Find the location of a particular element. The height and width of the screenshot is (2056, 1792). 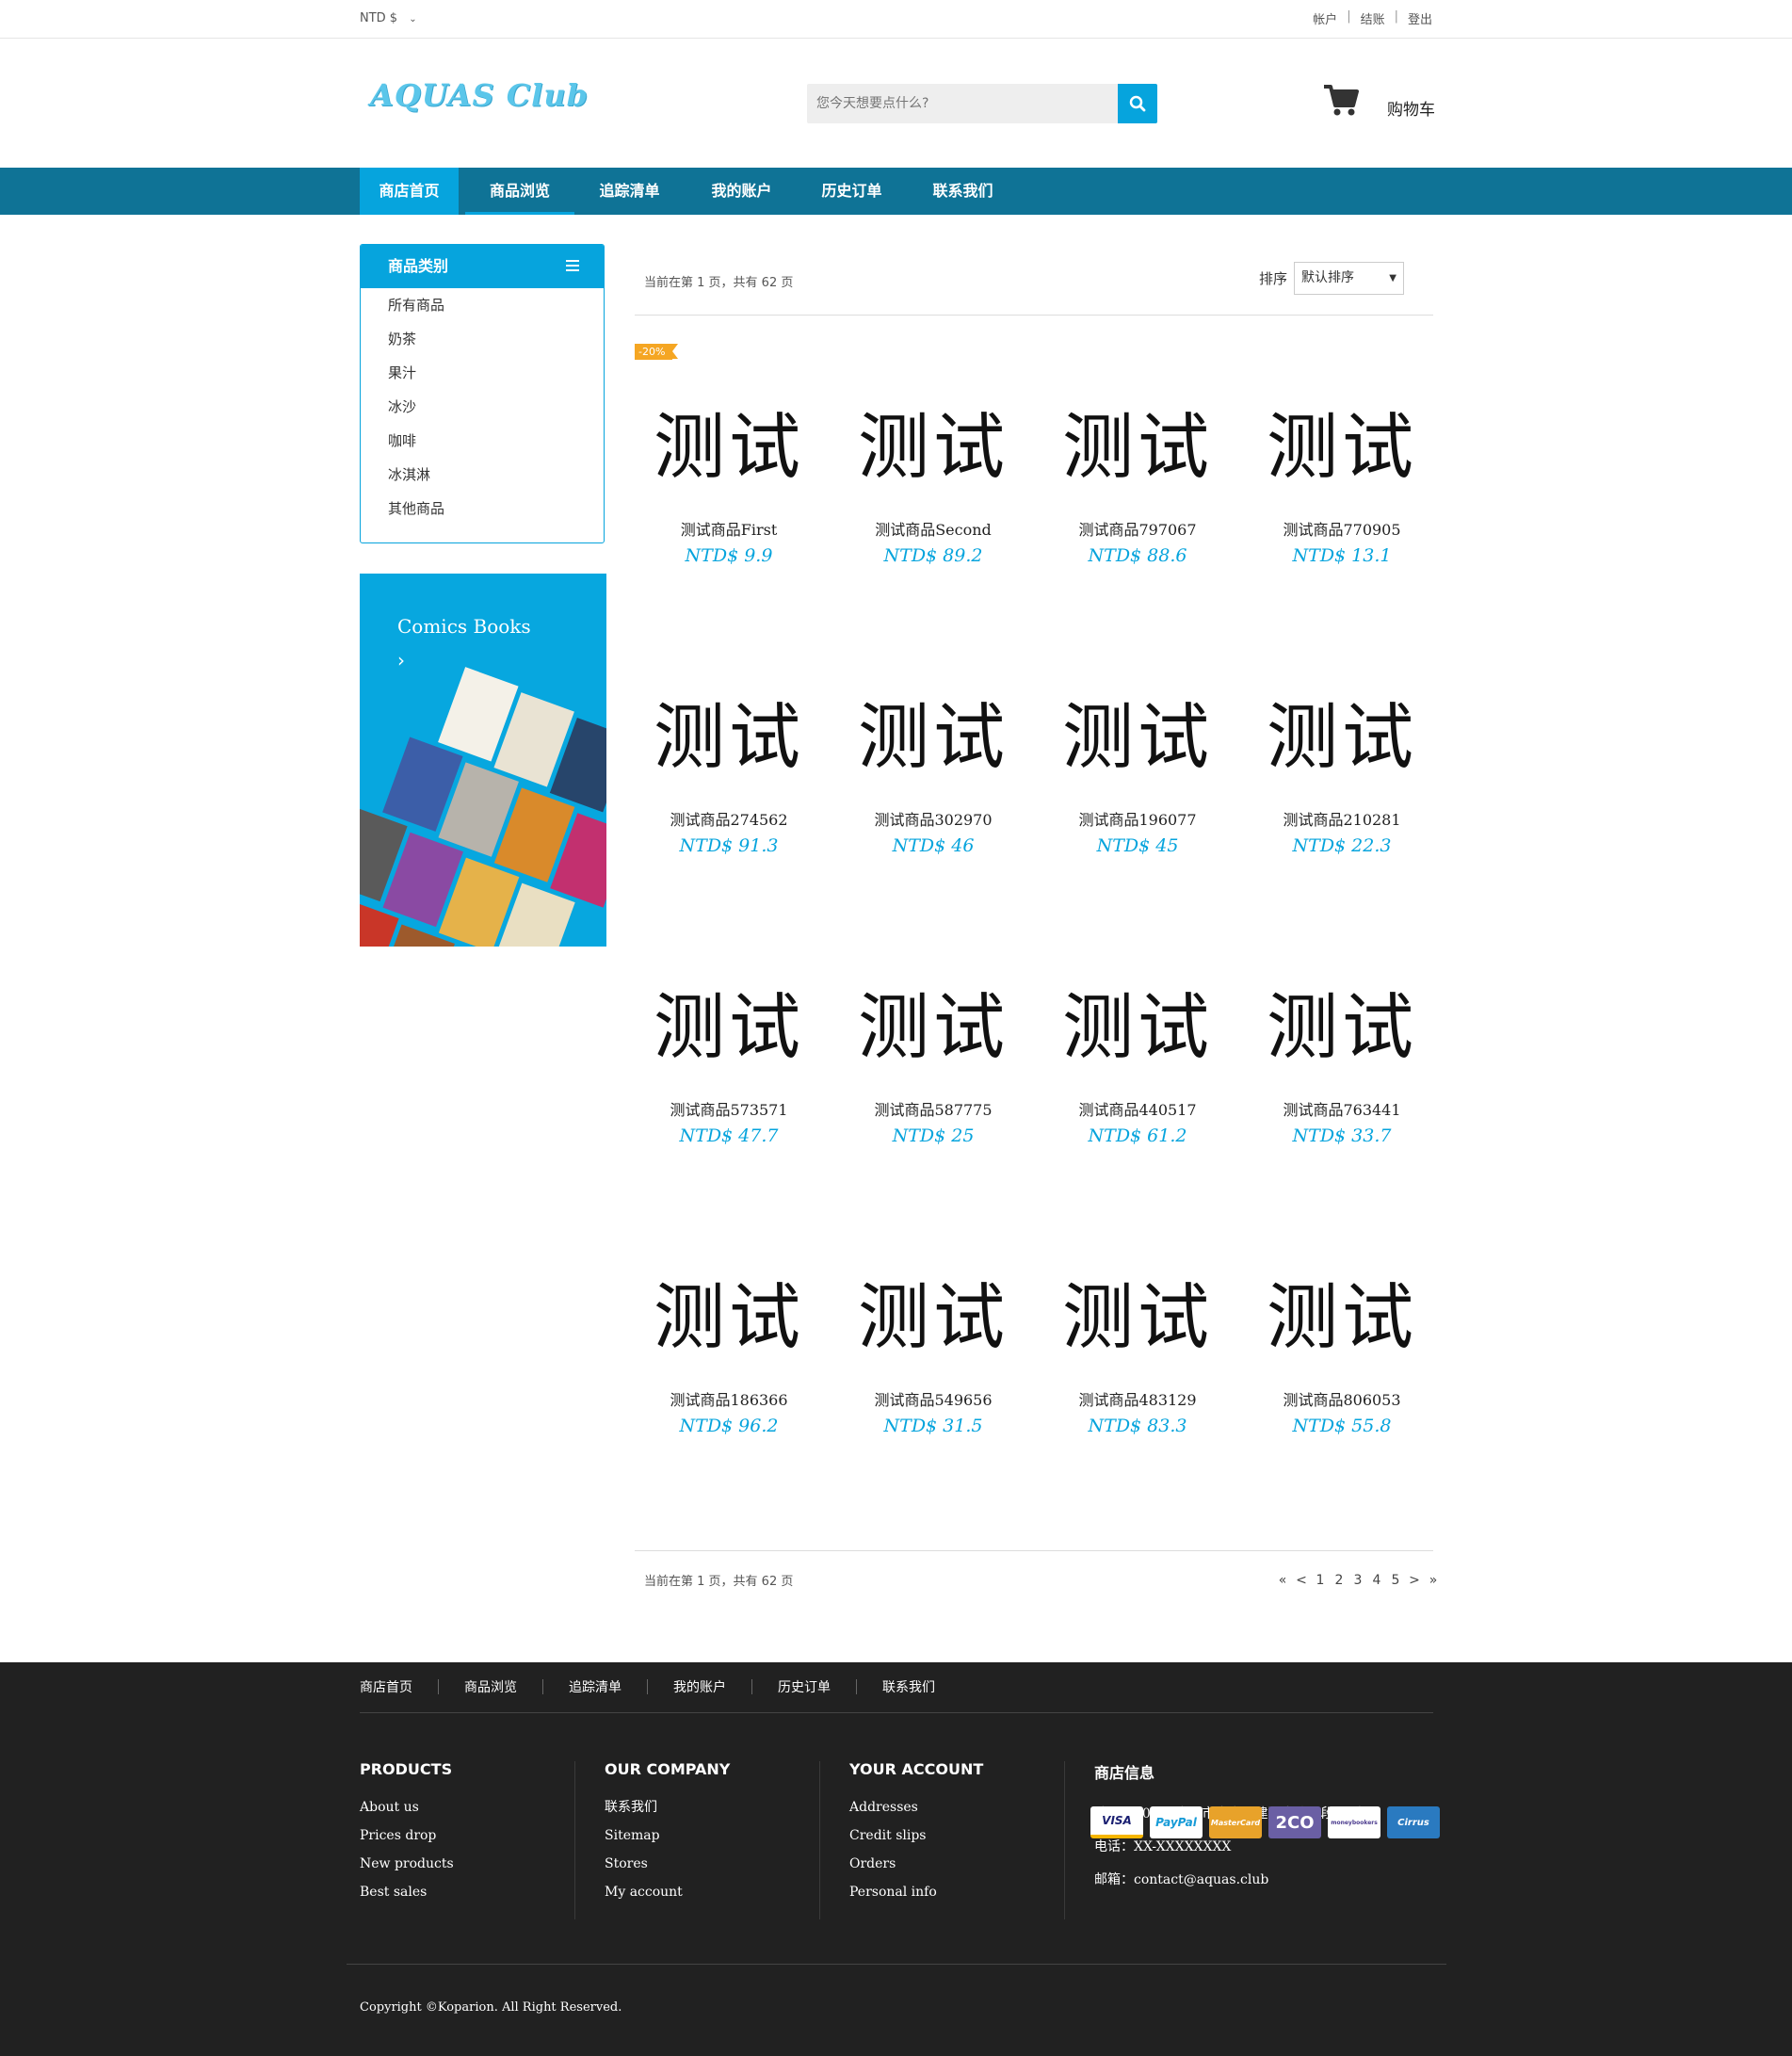

search-button is located at coordinates (1137, 103).